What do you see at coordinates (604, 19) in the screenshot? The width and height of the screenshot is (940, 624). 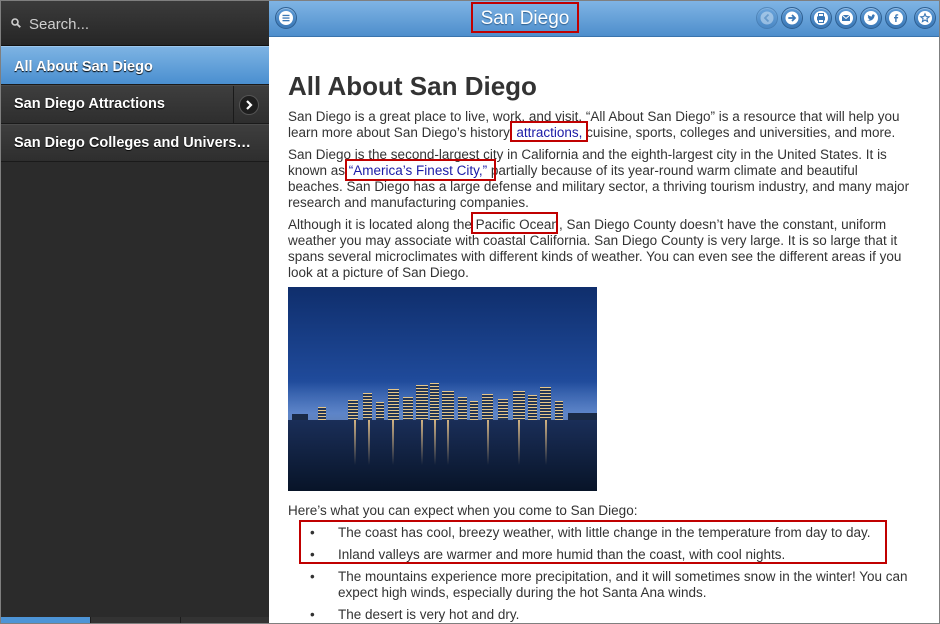 I see `header-bar: San Diego` at bounding box center [604, 19].